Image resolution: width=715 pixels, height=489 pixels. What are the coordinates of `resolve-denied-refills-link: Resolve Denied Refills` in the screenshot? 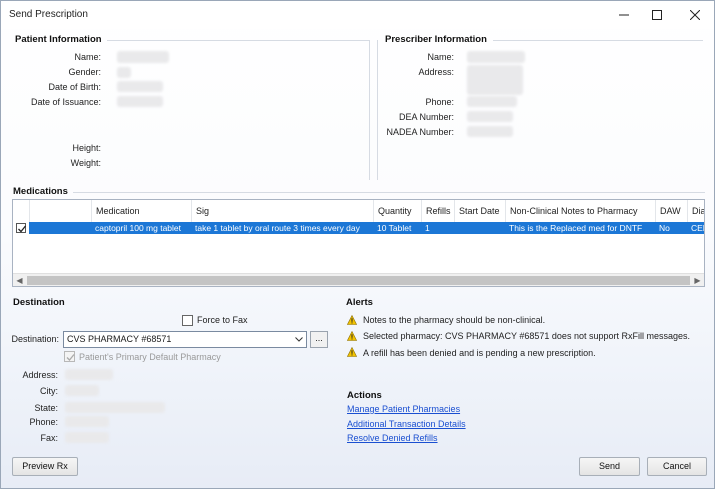 It's located at (392, 438).